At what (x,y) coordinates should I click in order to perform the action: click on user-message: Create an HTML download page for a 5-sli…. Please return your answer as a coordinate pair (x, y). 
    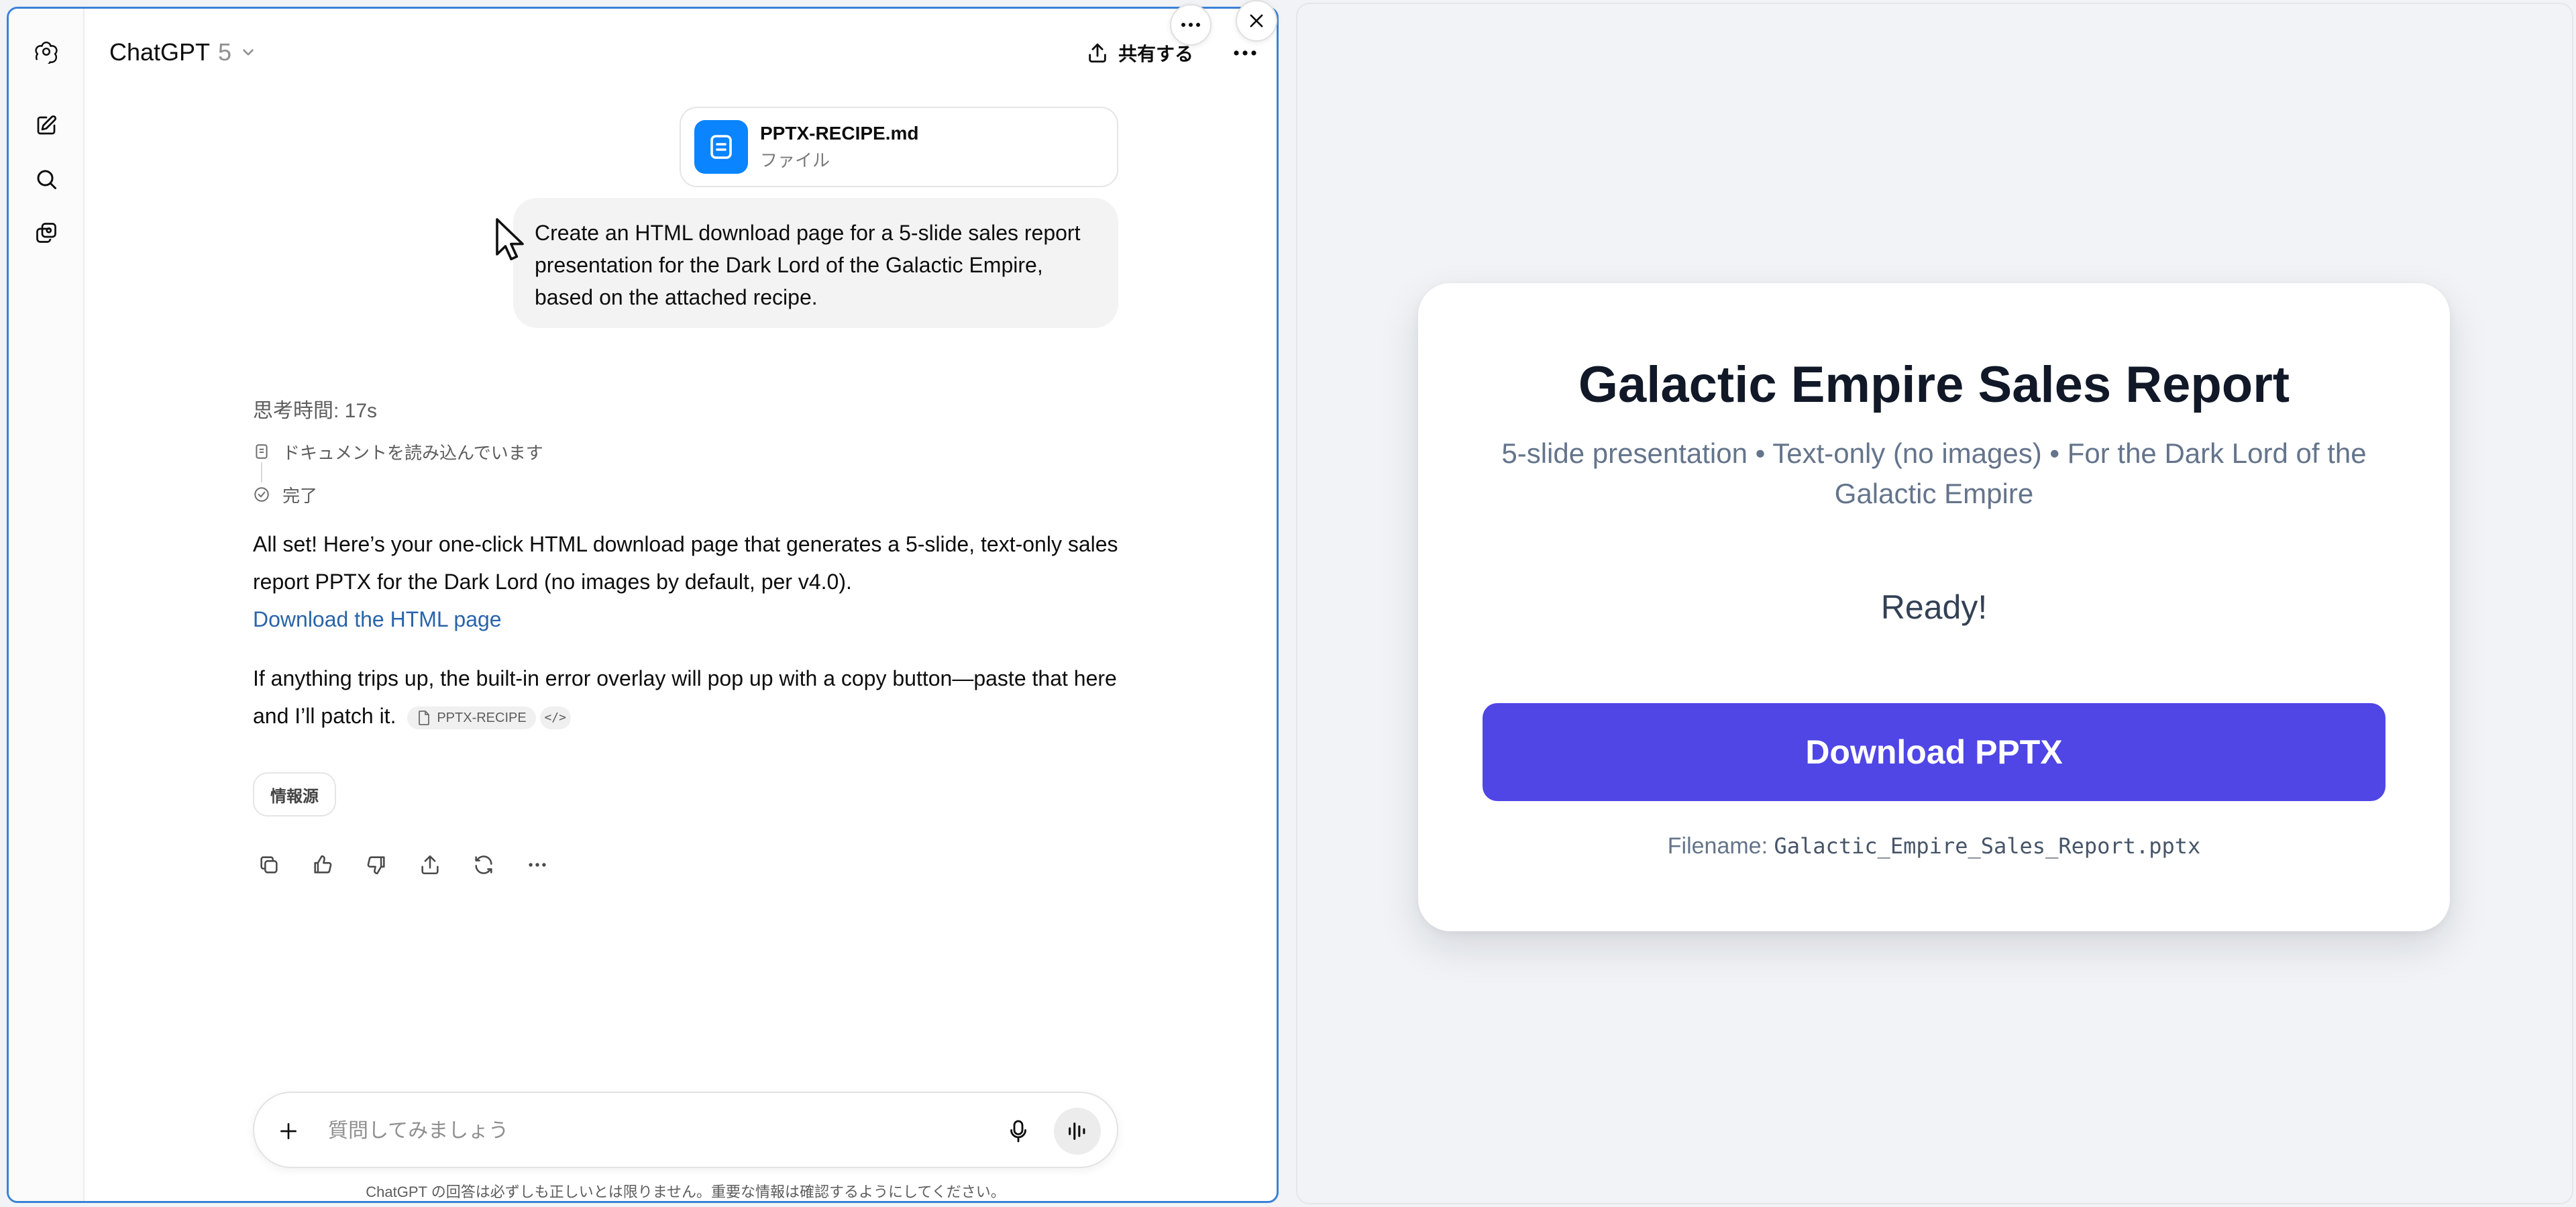
    Looking at the image, I should click on (815, 263).